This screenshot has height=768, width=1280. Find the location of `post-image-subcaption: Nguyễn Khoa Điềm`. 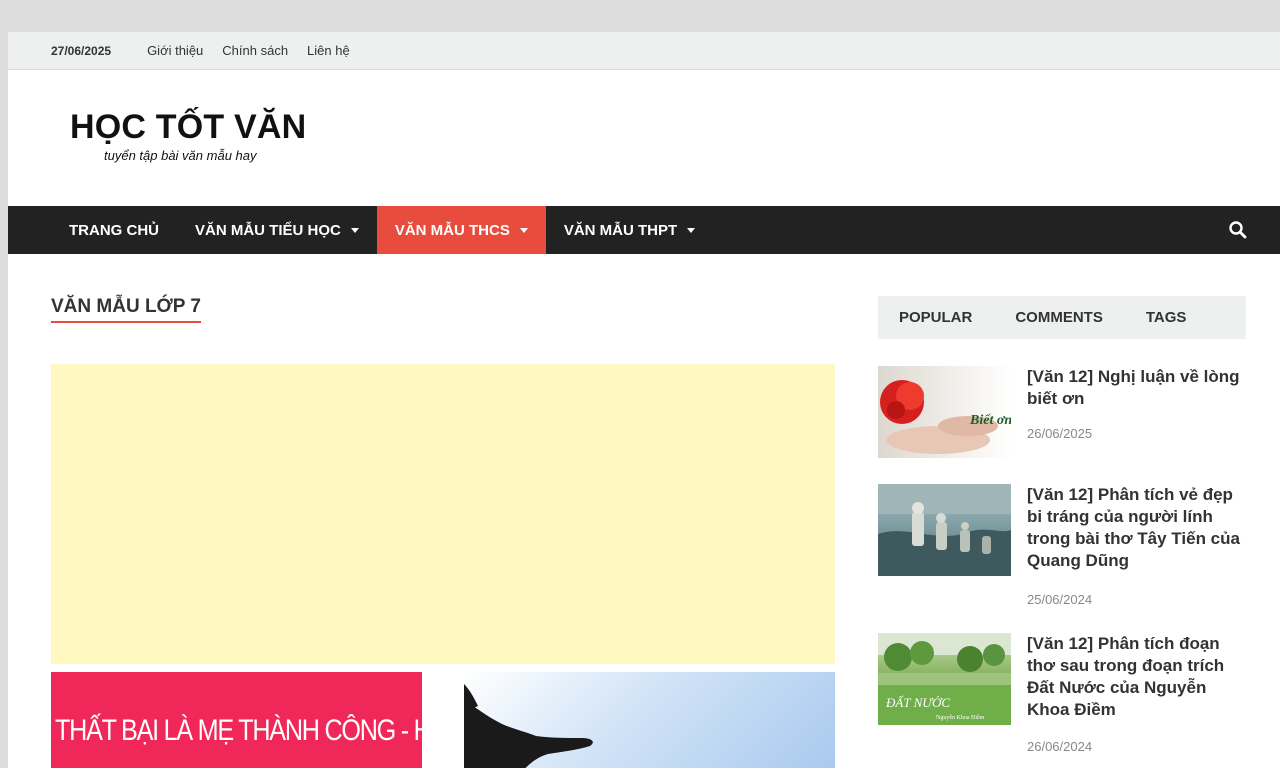

post-image-subcaption: Nguyễn Khoa Điềm is located at coordinates (960, 717).